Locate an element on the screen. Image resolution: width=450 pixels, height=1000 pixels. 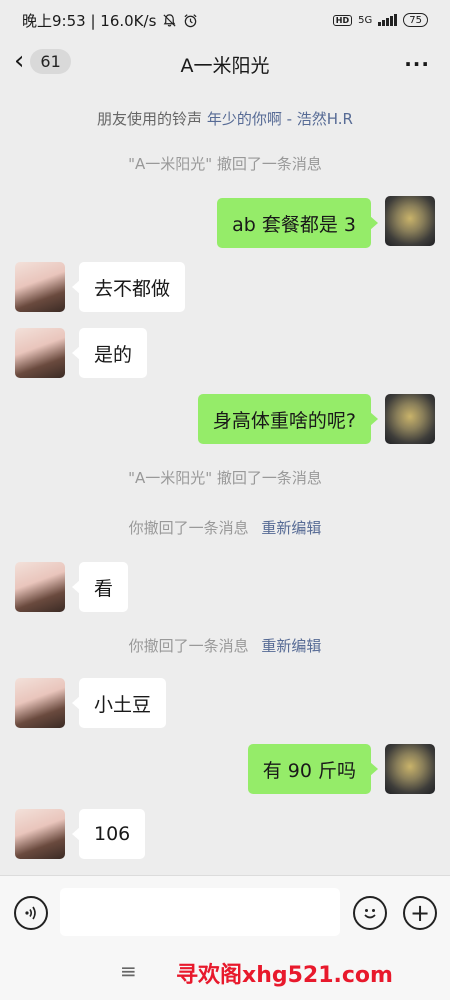
plus-icon: + is located at coordinates (420, 913).